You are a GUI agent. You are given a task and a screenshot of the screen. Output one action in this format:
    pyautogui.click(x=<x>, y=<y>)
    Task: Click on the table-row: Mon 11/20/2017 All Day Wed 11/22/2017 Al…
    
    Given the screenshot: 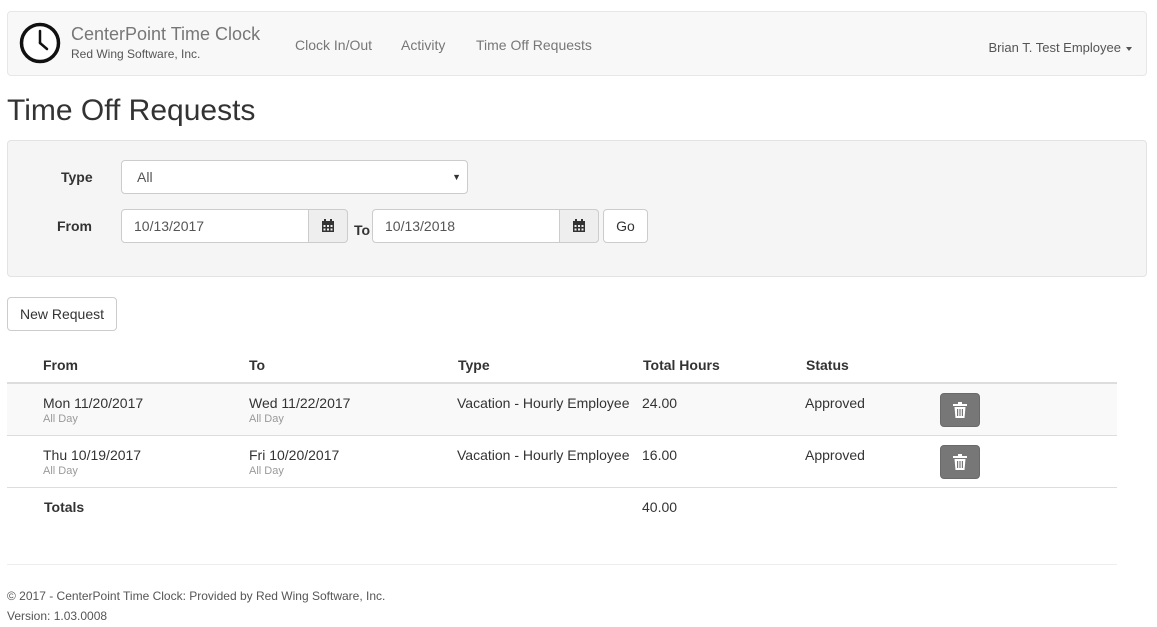 What is the action you would take?
    pyautogui.click(x=562, y=410)
    